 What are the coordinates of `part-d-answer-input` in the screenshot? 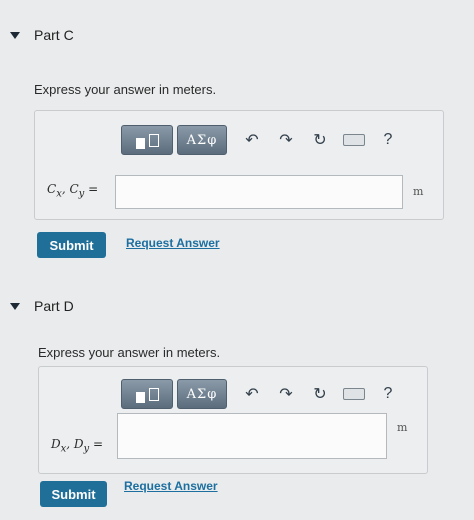 It's located at (252, 436).